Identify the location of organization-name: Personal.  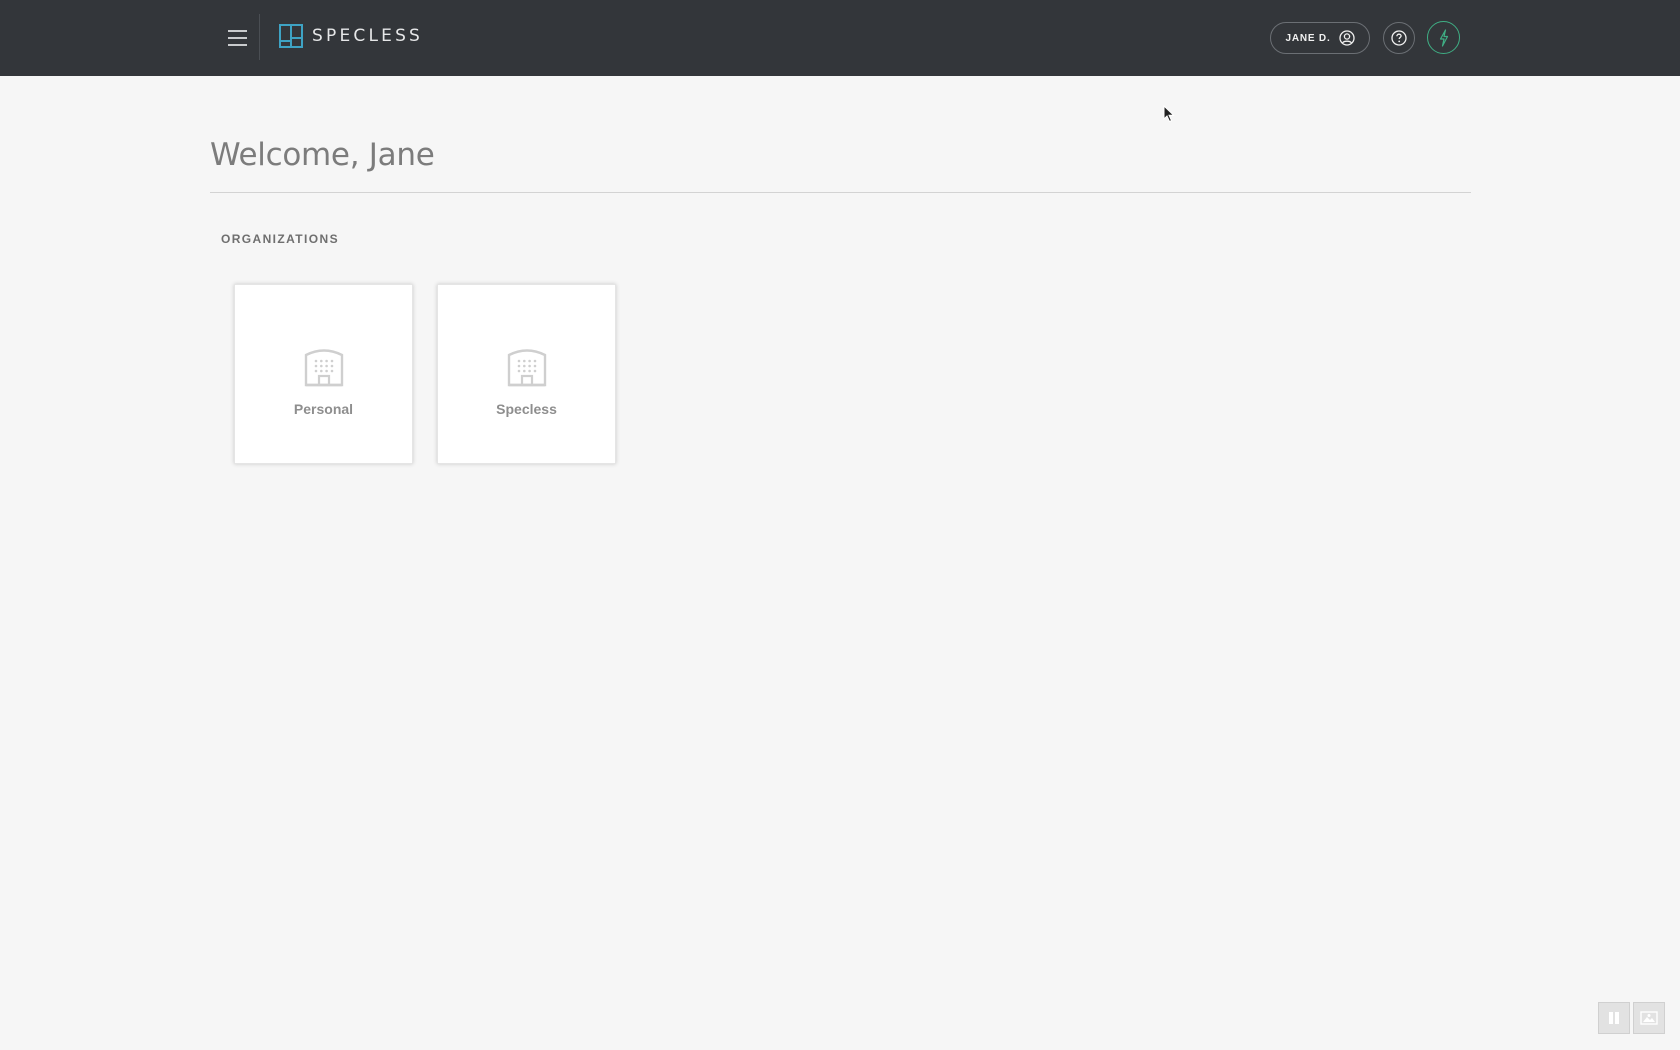
(323, 409).